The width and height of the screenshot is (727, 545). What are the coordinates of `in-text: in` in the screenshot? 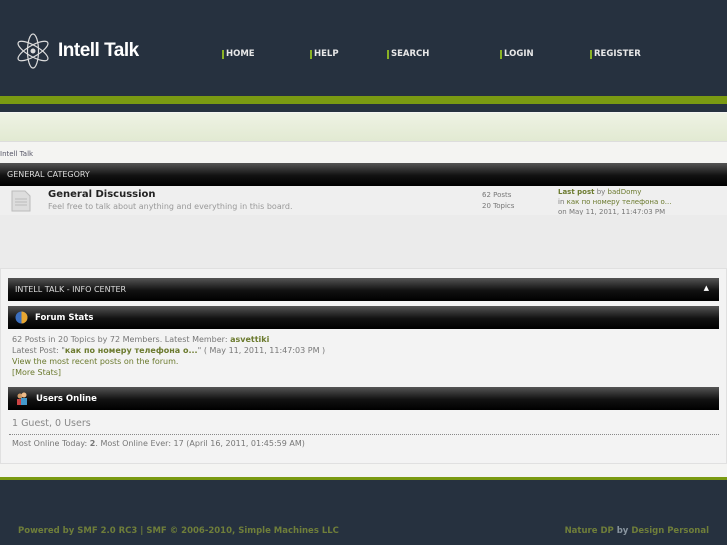 It's located at (561, 202).